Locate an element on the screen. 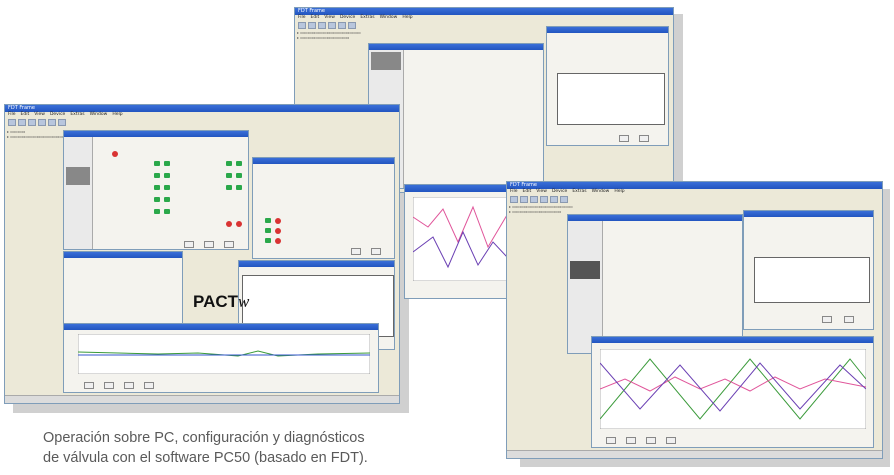 The width and height of the screenshot is (894, 475). window-trend-mid is located at coordinates (458, 241).